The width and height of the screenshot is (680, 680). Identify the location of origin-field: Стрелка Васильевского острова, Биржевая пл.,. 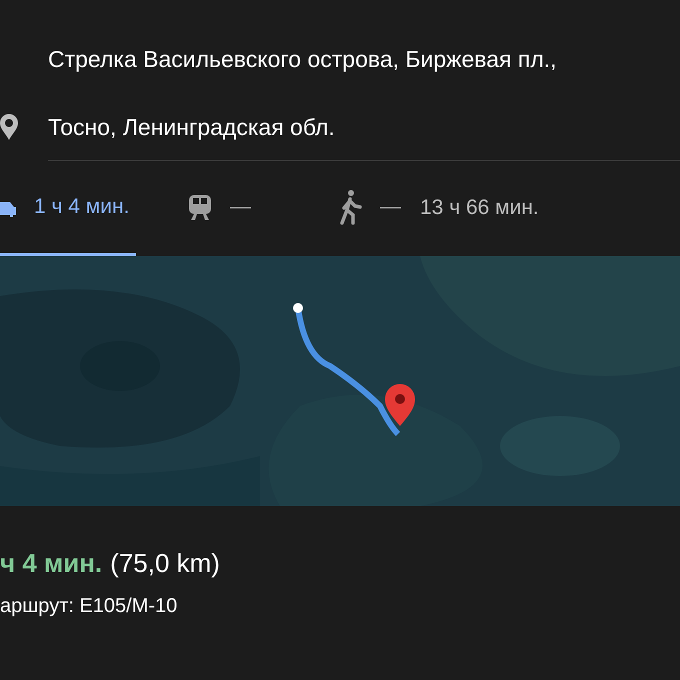
(364, 59).